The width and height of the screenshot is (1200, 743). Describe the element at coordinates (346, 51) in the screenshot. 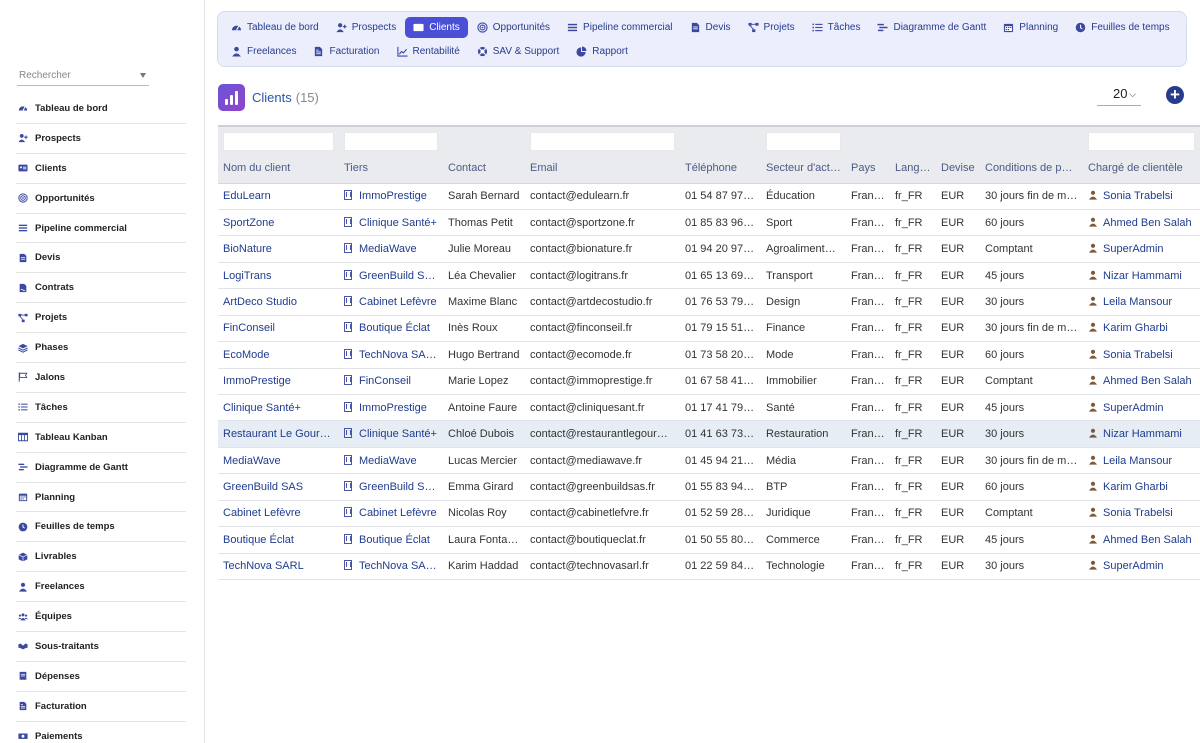

I see `tab-facturation: Facturation` at that location.